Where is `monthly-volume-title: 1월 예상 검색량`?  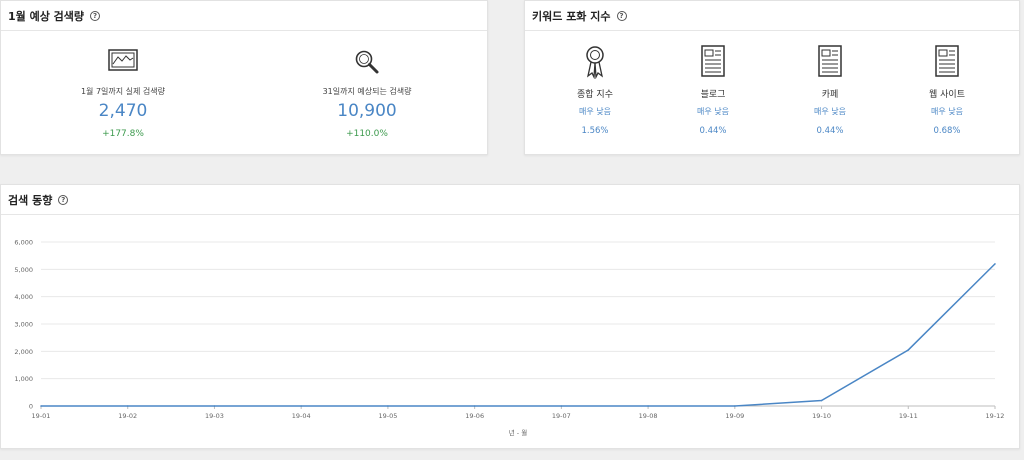
monthly-volume-title: 1월 예상 검색량 is located at coordinates (46, 16).